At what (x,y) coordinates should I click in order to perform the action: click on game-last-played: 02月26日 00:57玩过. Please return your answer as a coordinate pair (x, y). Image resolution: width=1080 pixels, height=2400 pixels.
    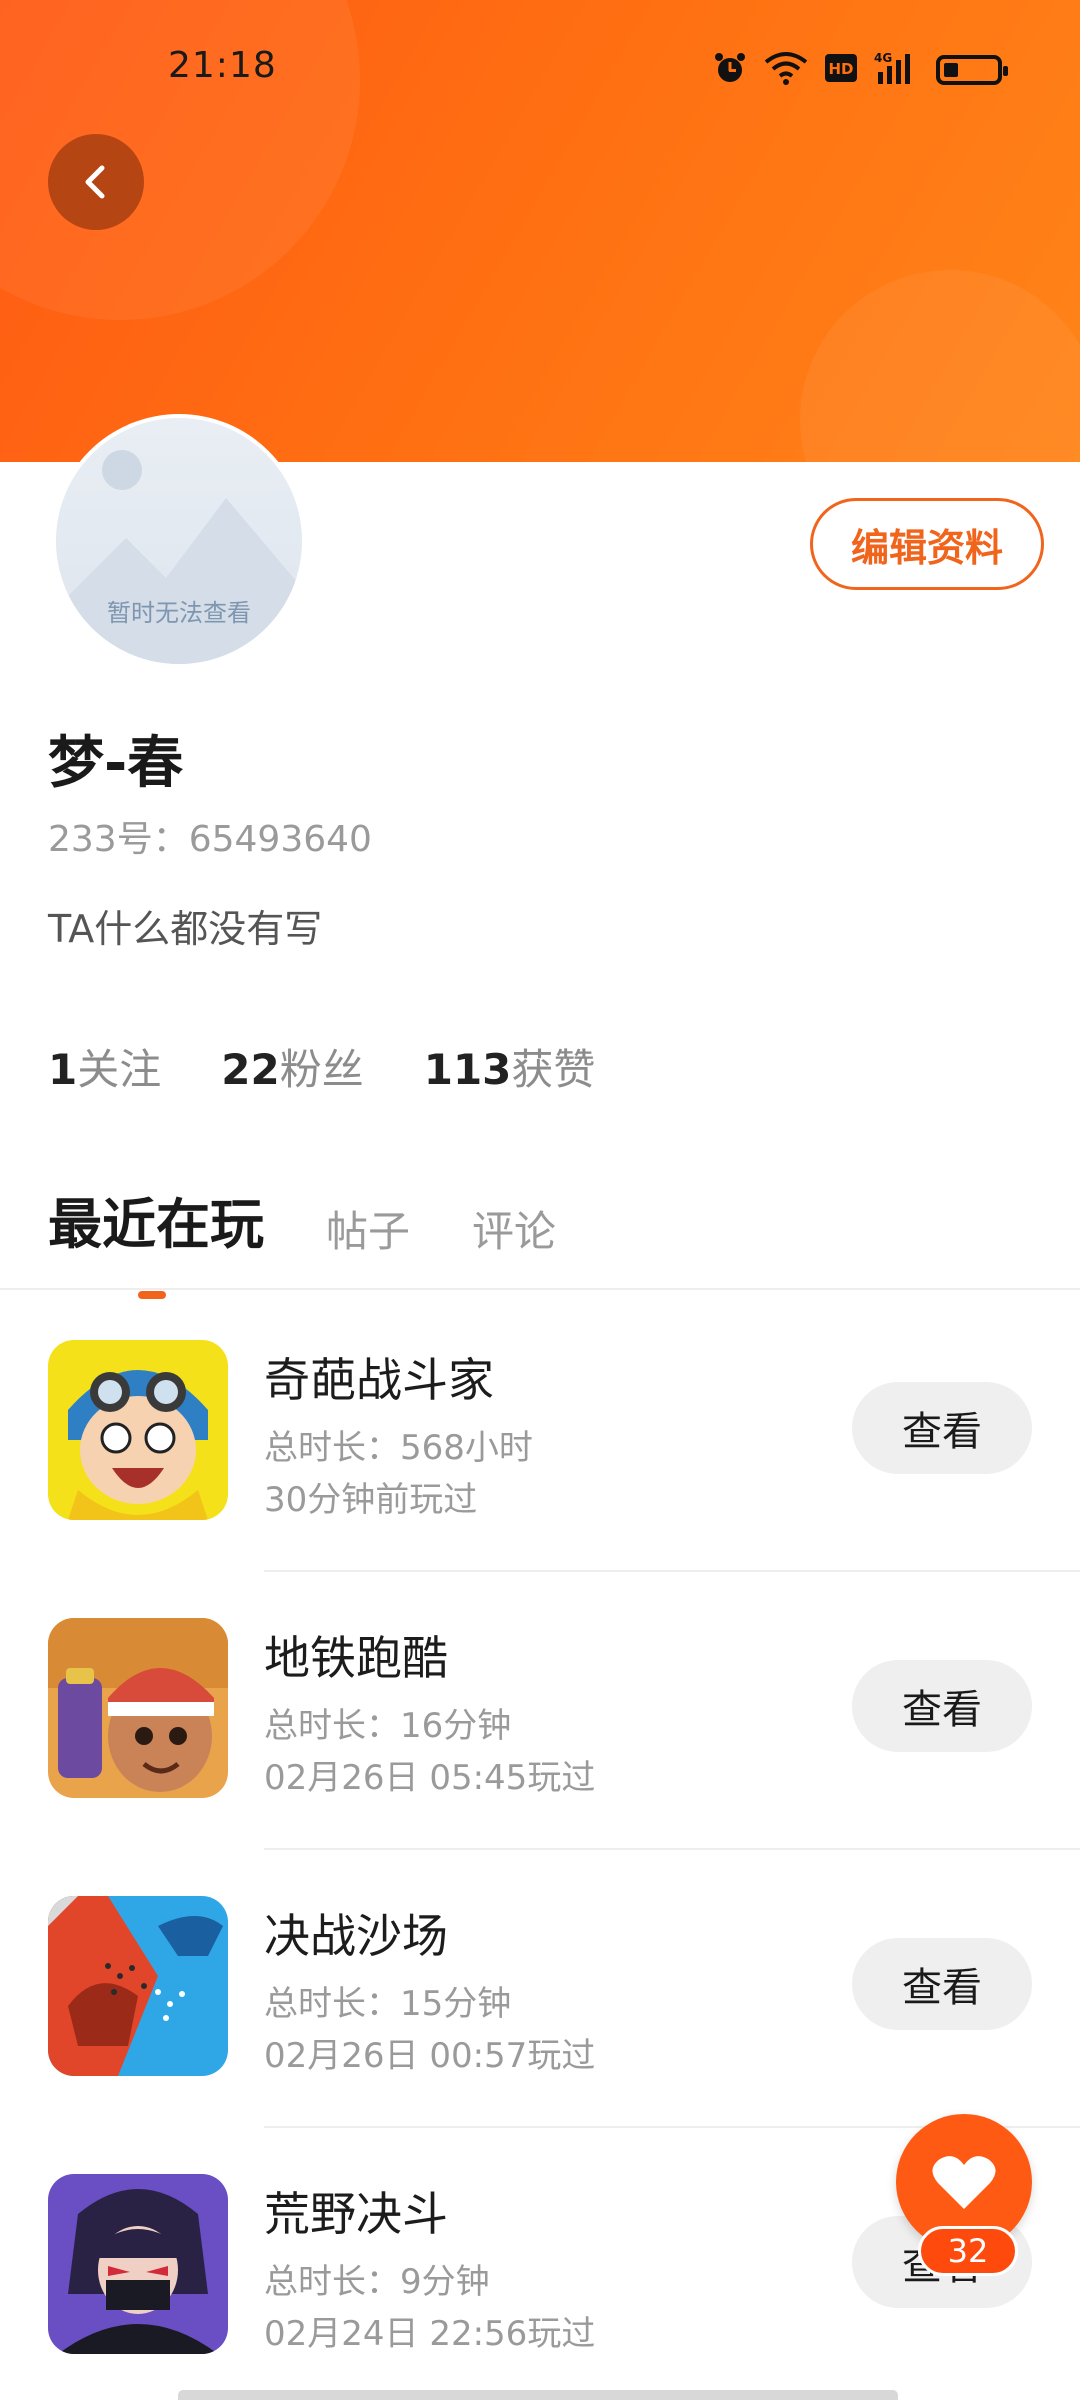
    Looking at the image, I should click on (430, 2056).